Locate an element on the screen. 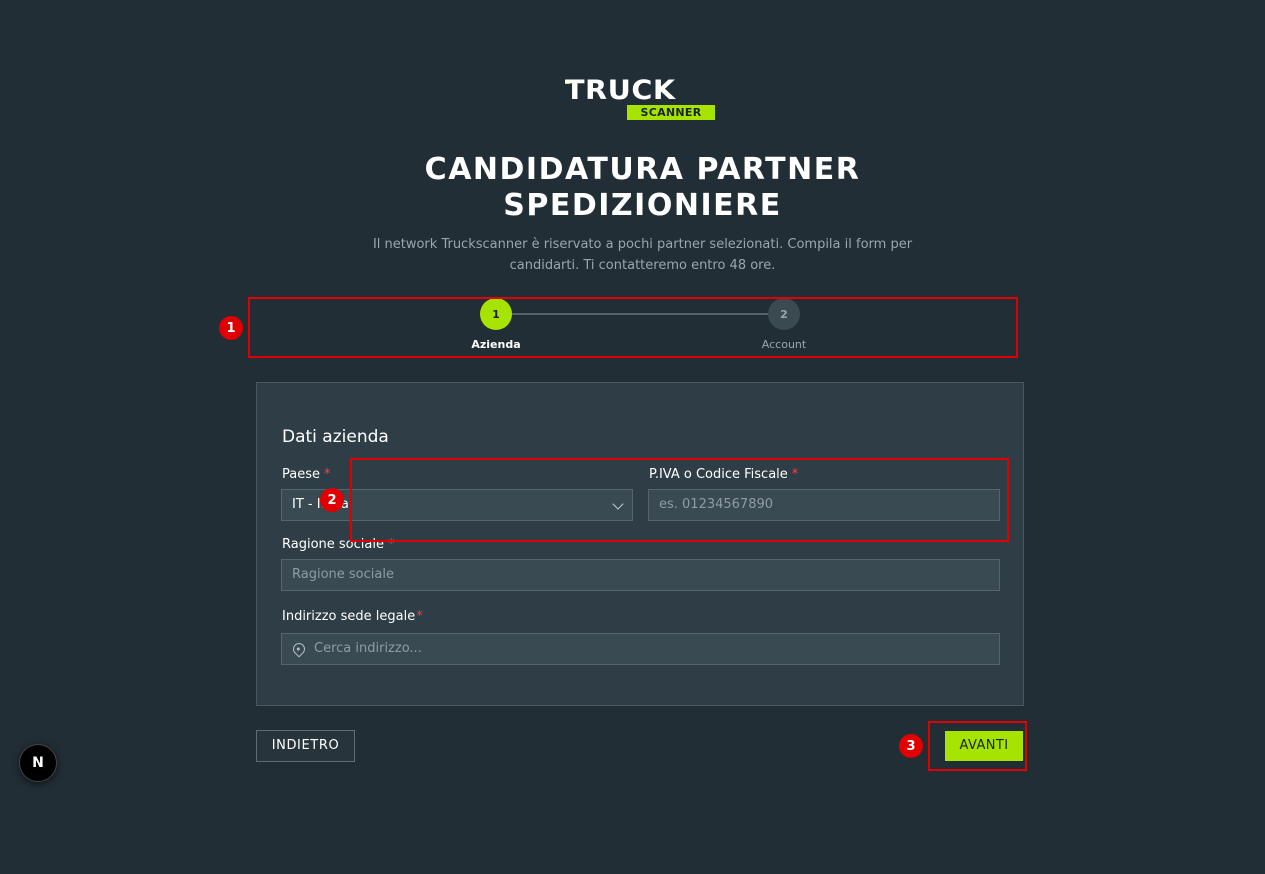  company-name-placeholder: Ragione sociale is located at coordinates (343, 574).